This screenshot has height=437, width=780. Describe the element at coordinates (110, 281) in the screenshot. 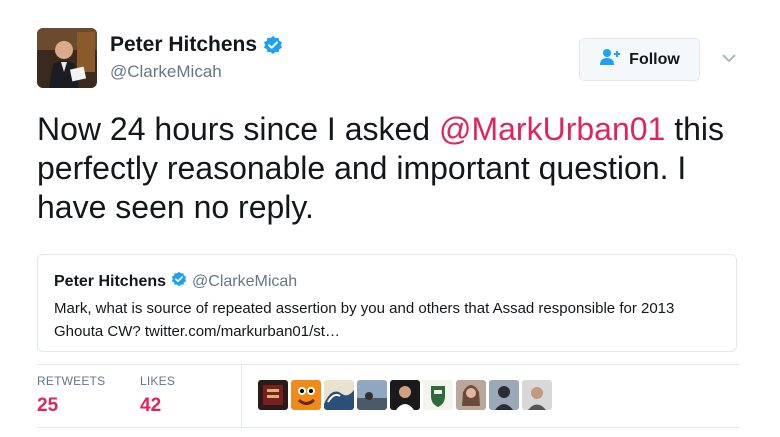

I see `quoted-author-name: Peter Hitchens` at that location.